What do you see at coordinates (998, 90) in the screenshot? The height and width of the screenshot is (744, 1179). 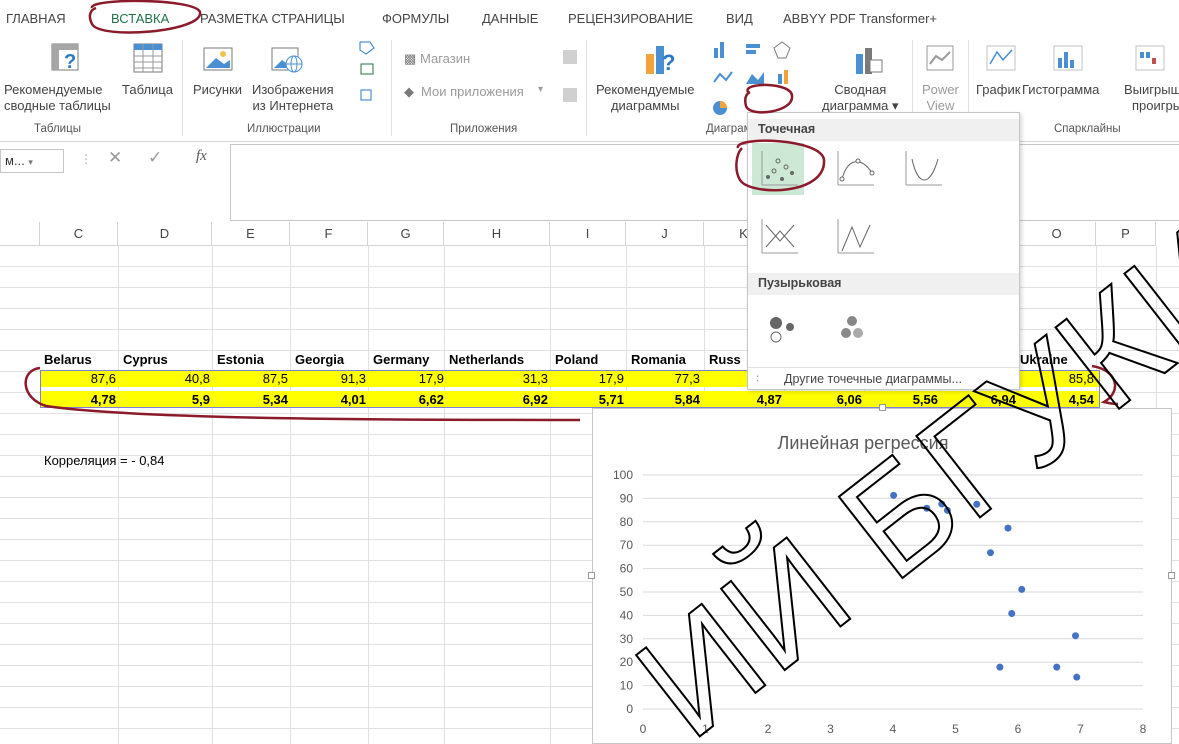 I see `sparkline-line-label: График` at bounding box center [998, 90].